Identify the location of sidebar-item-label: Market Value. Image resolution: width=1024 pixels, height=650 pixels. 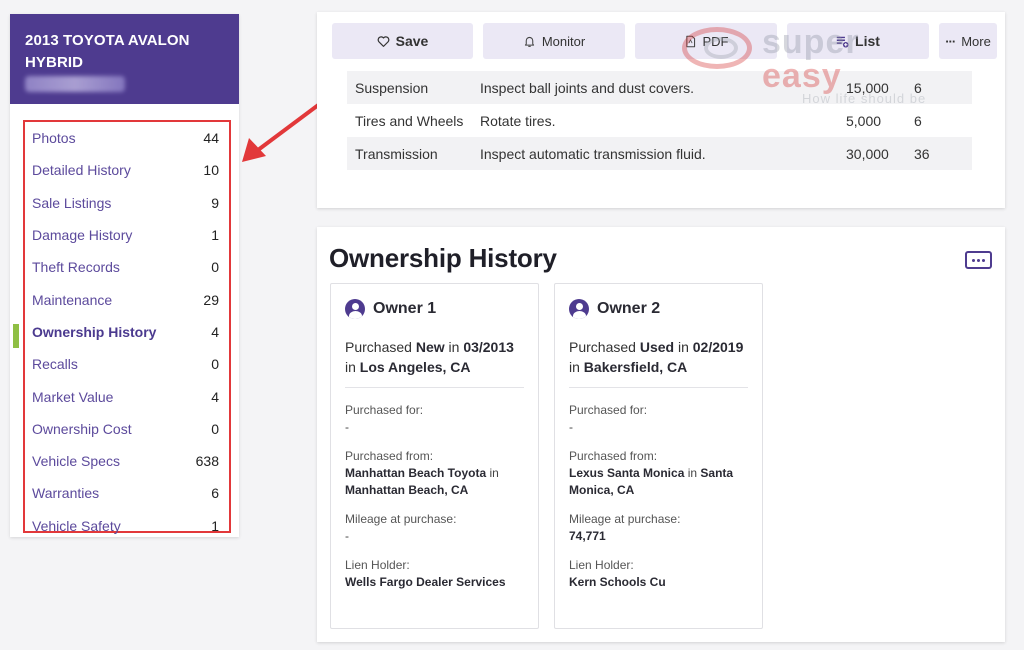
(73, 396).